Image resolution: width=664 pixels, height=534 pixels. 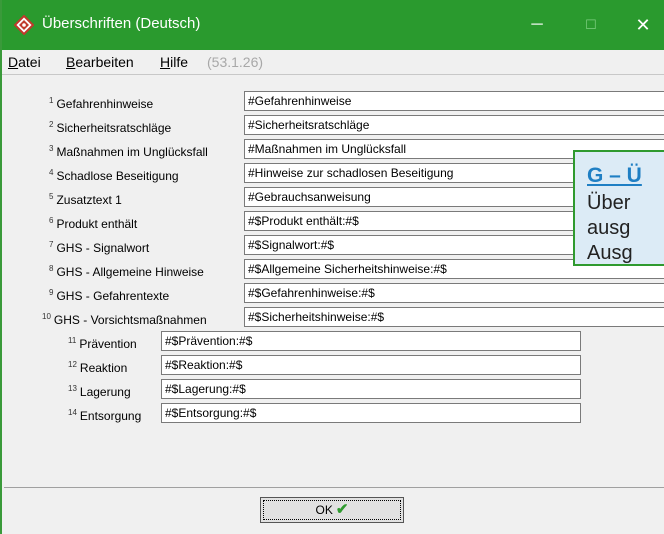 I want to click on menu-bar: Datei Bearbeiten Hilfe (53.1.26), so click(x=333, y=62).